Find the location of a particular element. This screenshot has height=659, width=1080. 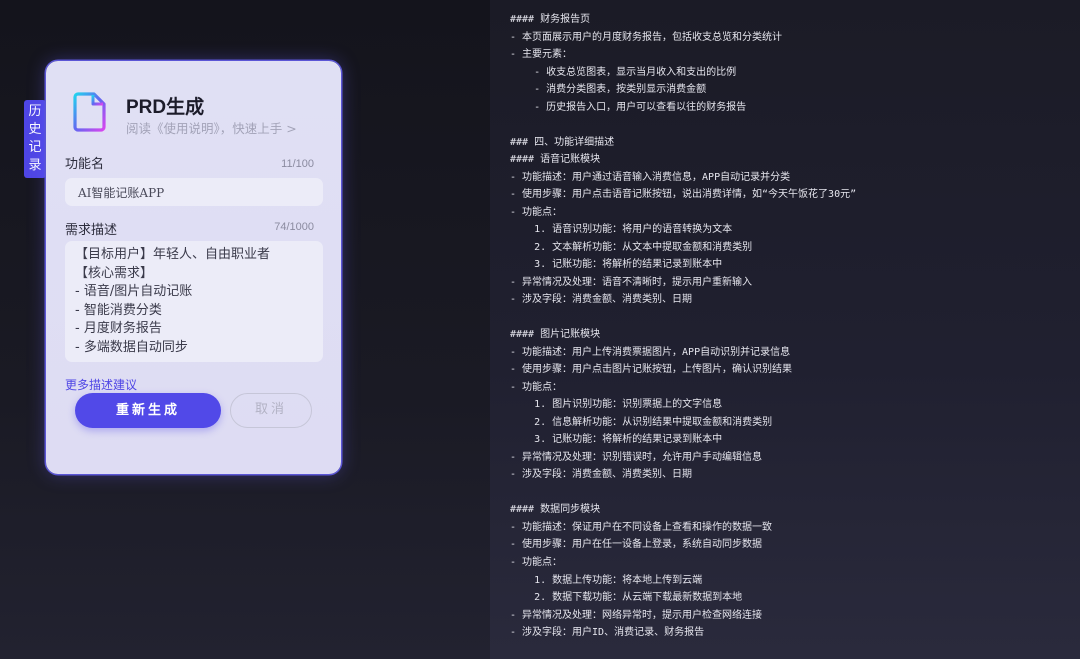

document-line: 2. 数据下载功能：从云端下载最新数据到本地 is located at coordinates (626, 598).